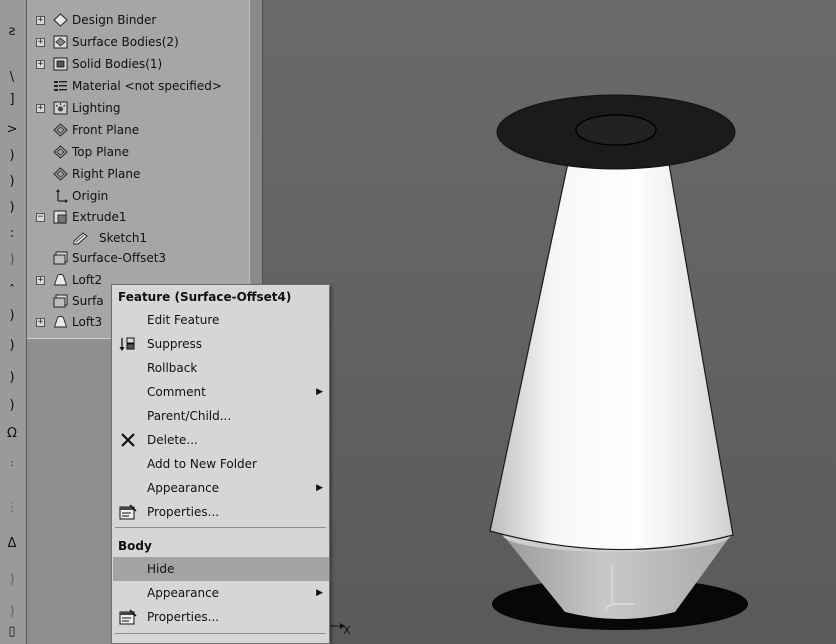 The height and width of the screenshot is (644, 836). Describe the element at coordinates (12, 32) in the screenshot. I see `toolbar-tool-icon: ƨ` at that location.